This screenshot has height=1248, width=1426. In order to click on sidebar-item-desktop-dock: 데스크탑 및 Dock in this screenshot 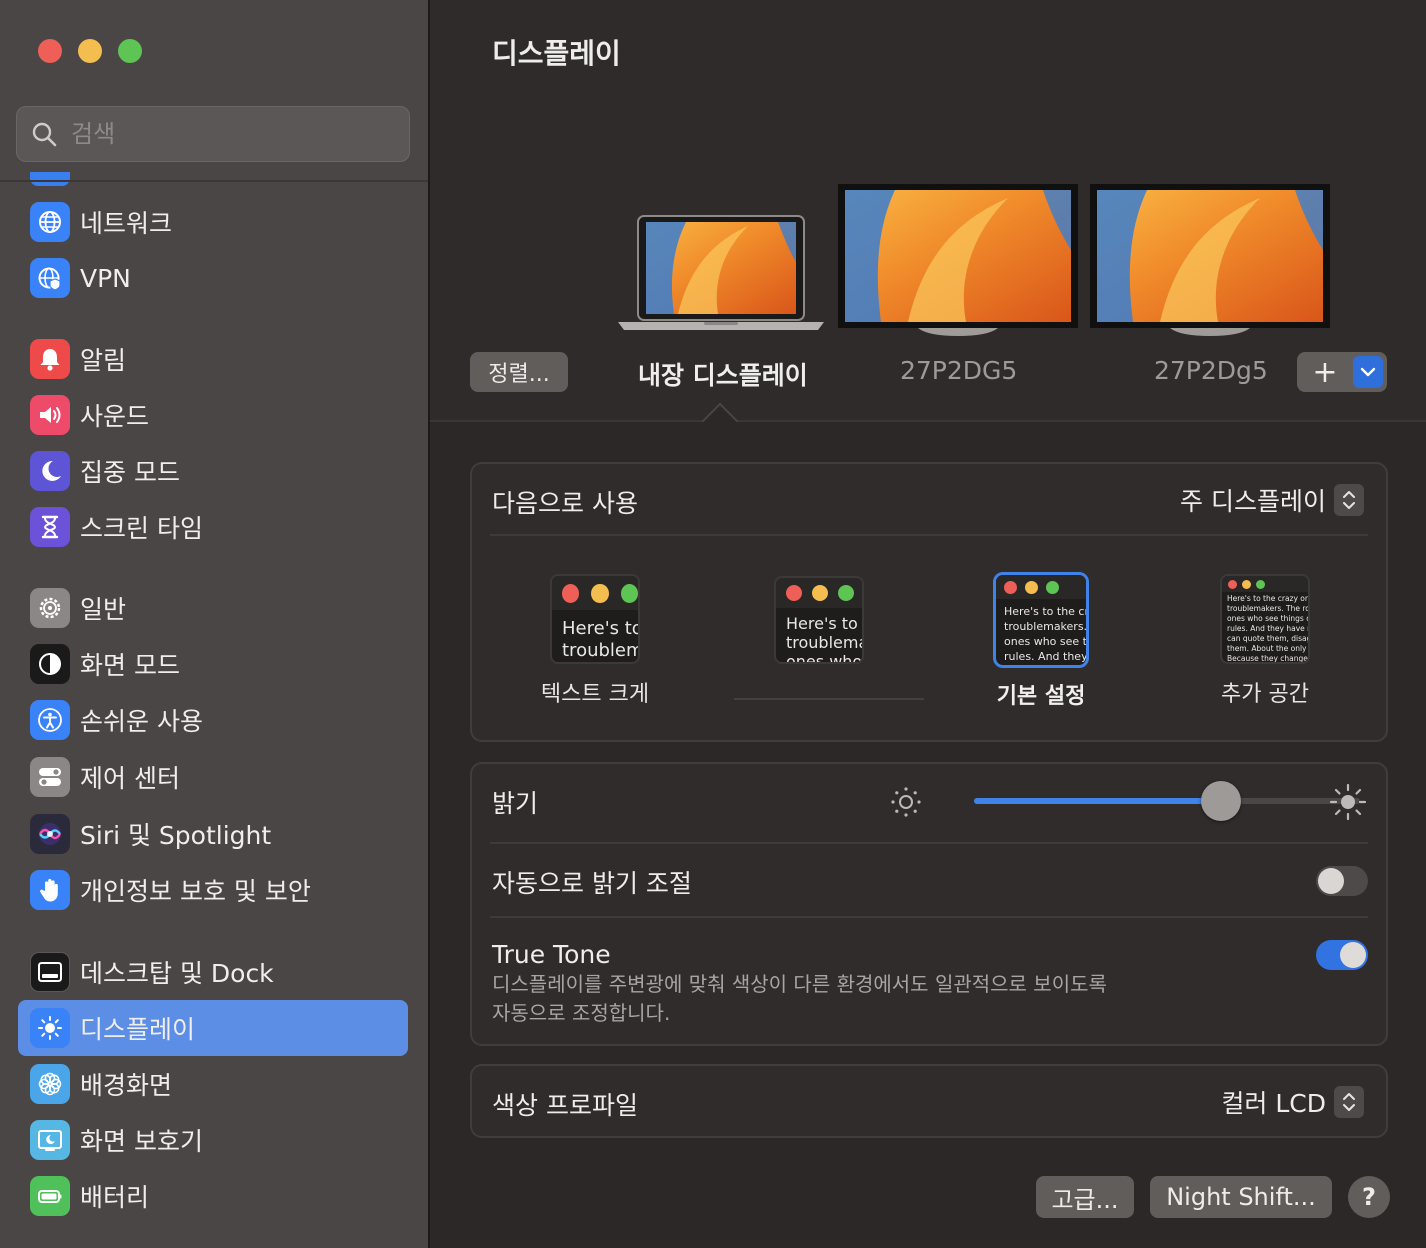, I will do `click(213, 972)`.